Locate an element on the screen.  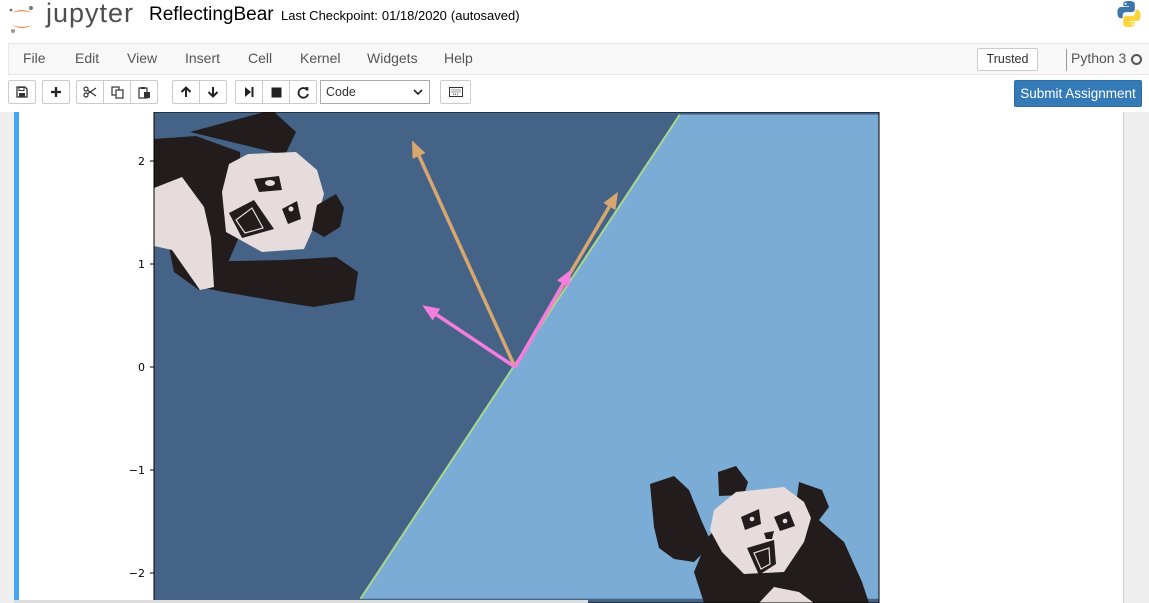
toolbar-group-edit is located at coordinates (117, 92).